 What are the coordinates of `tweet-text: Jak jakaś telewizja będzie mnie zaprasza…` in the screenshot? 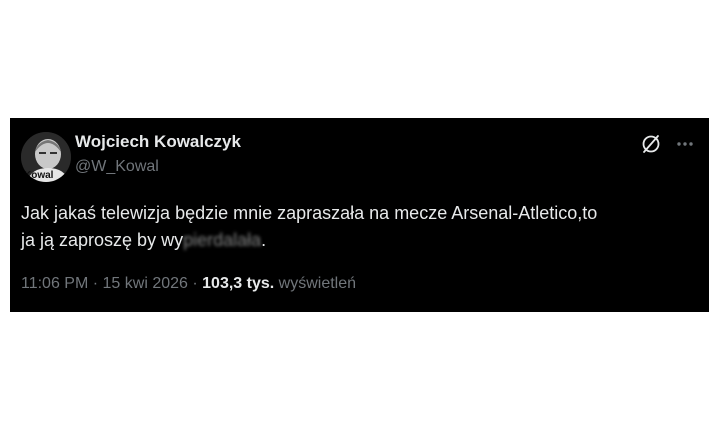 It's located at (361, 227).